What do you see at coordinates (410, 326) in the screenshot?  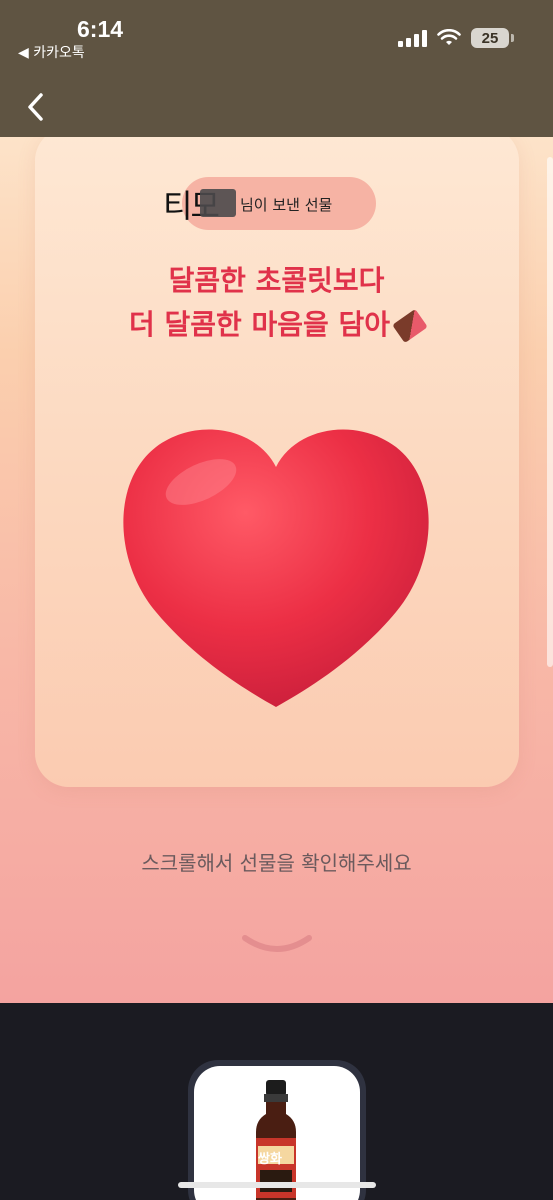 I see `chocolate-bar-icon` at bounding box center [410, 326].